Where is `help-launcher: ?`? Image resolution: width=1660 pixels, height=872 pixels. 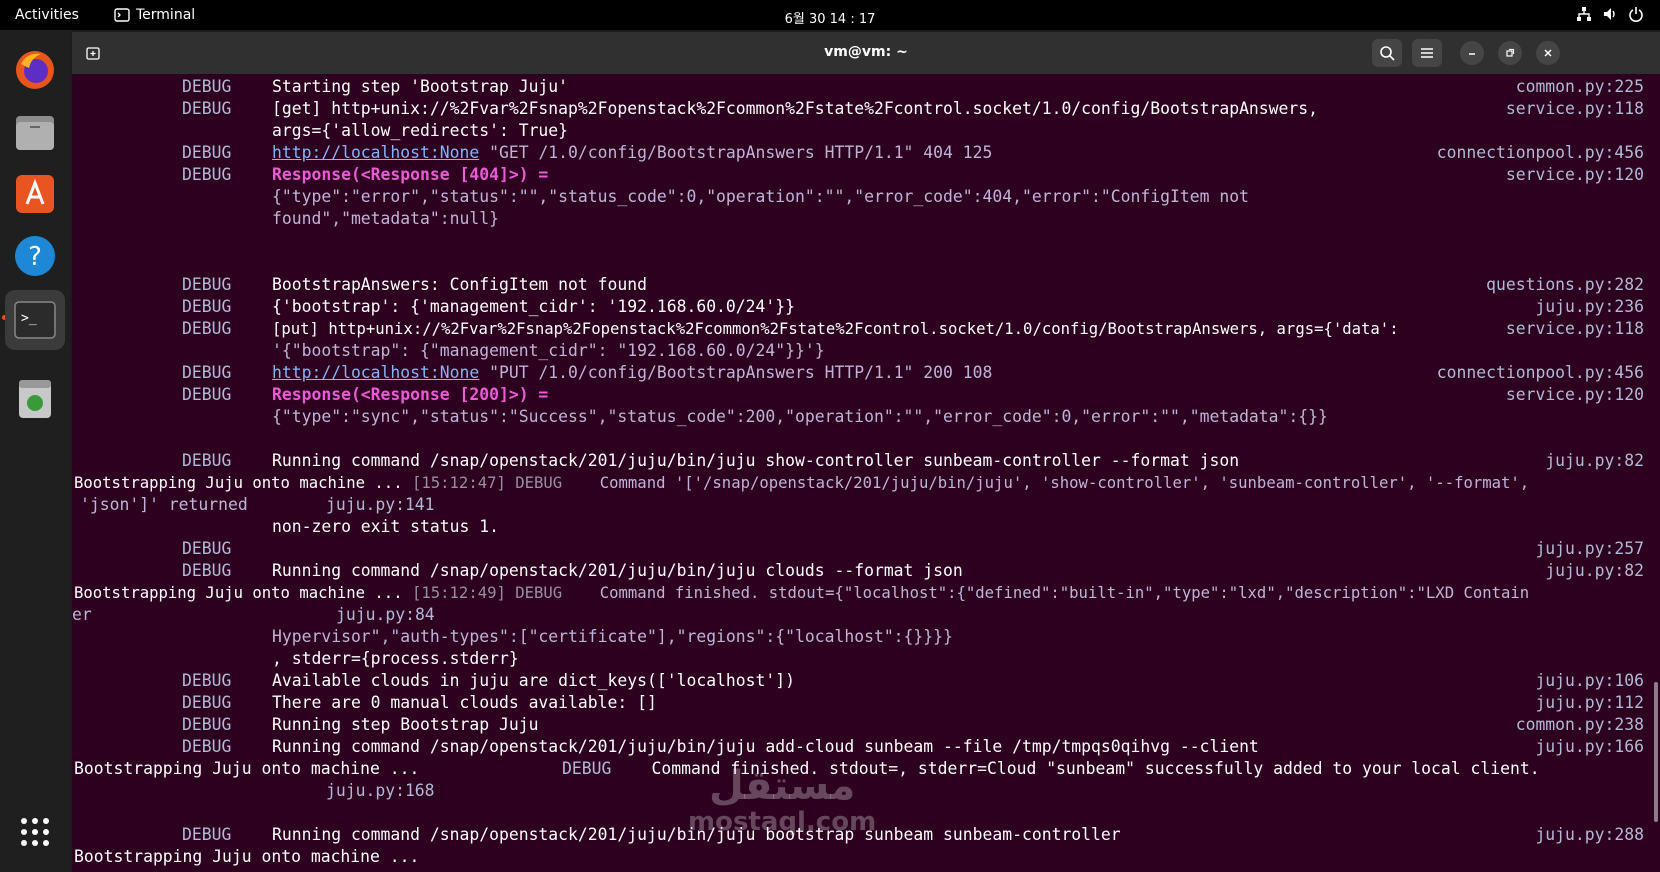 help-launcher: ? is located at coordinates (35, 256).